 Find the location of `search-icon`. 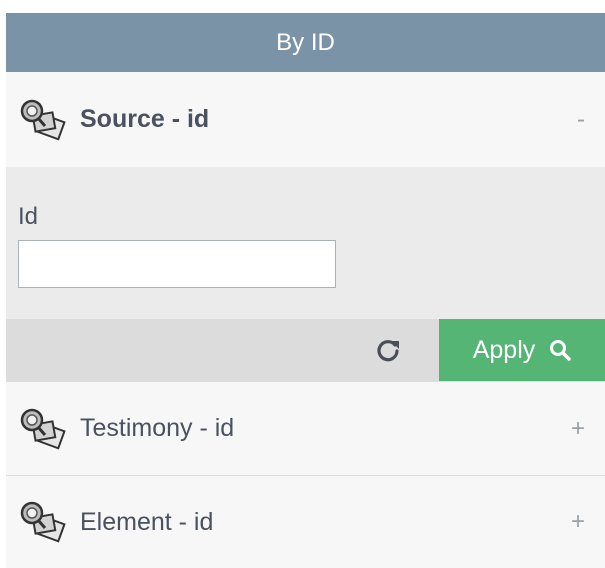

search-icon is located at coordinates (561, 350).